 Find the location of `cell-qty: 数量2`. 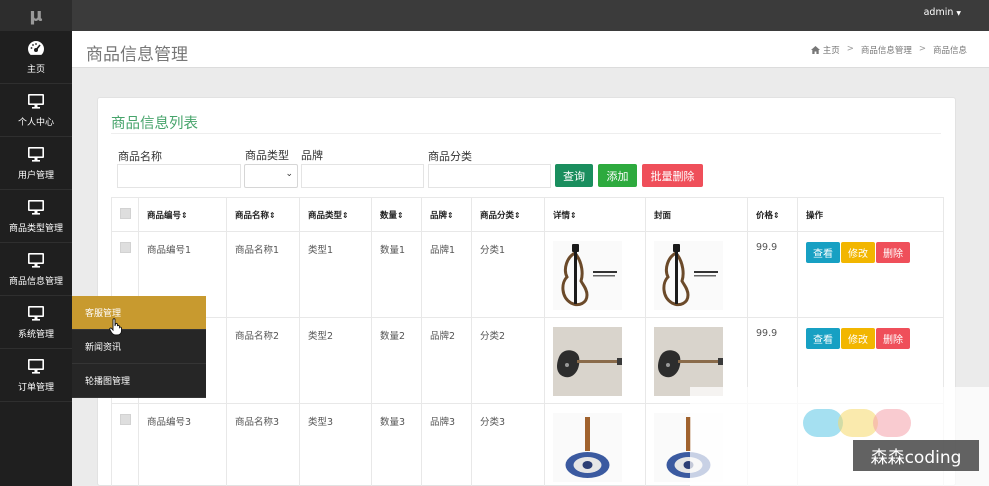

cell-qty: 数量2 is located at coordinates (396, 360).